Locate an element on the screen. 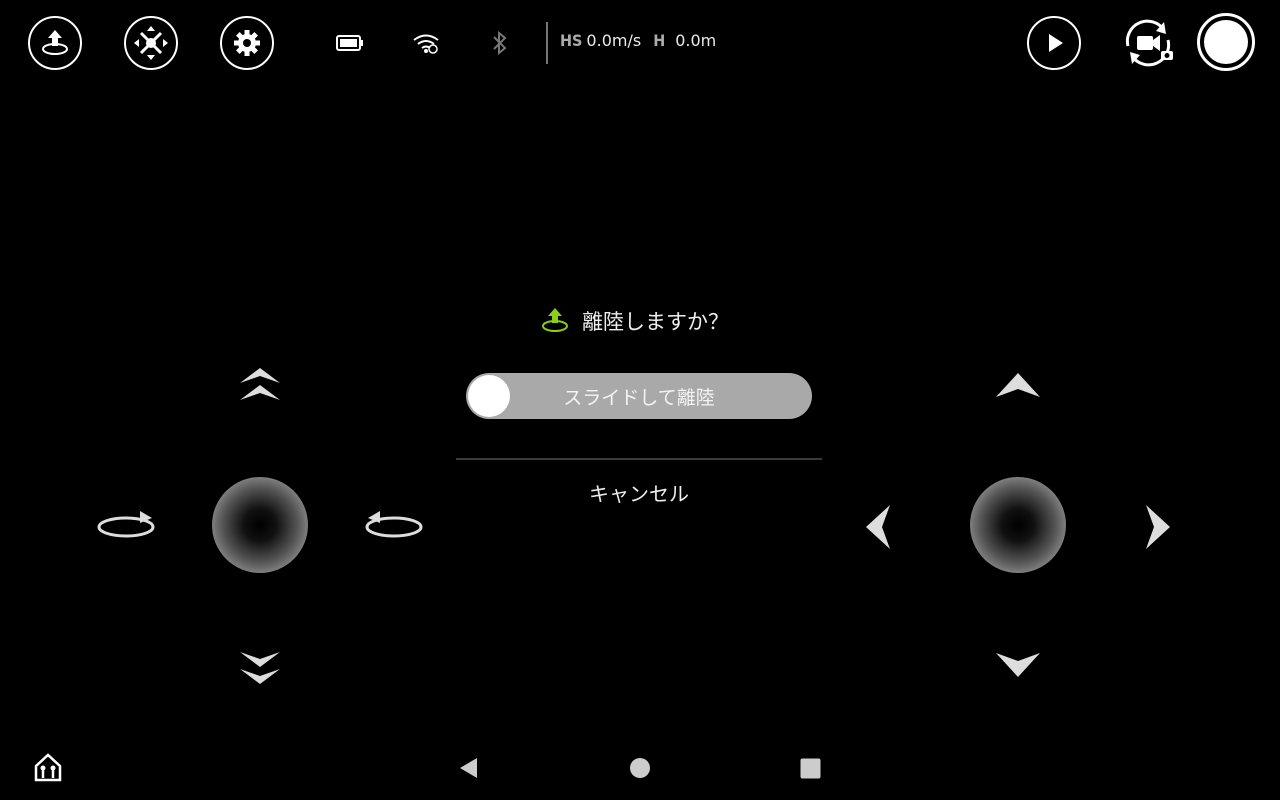  wifi-status is located at coordinates (426, 43).